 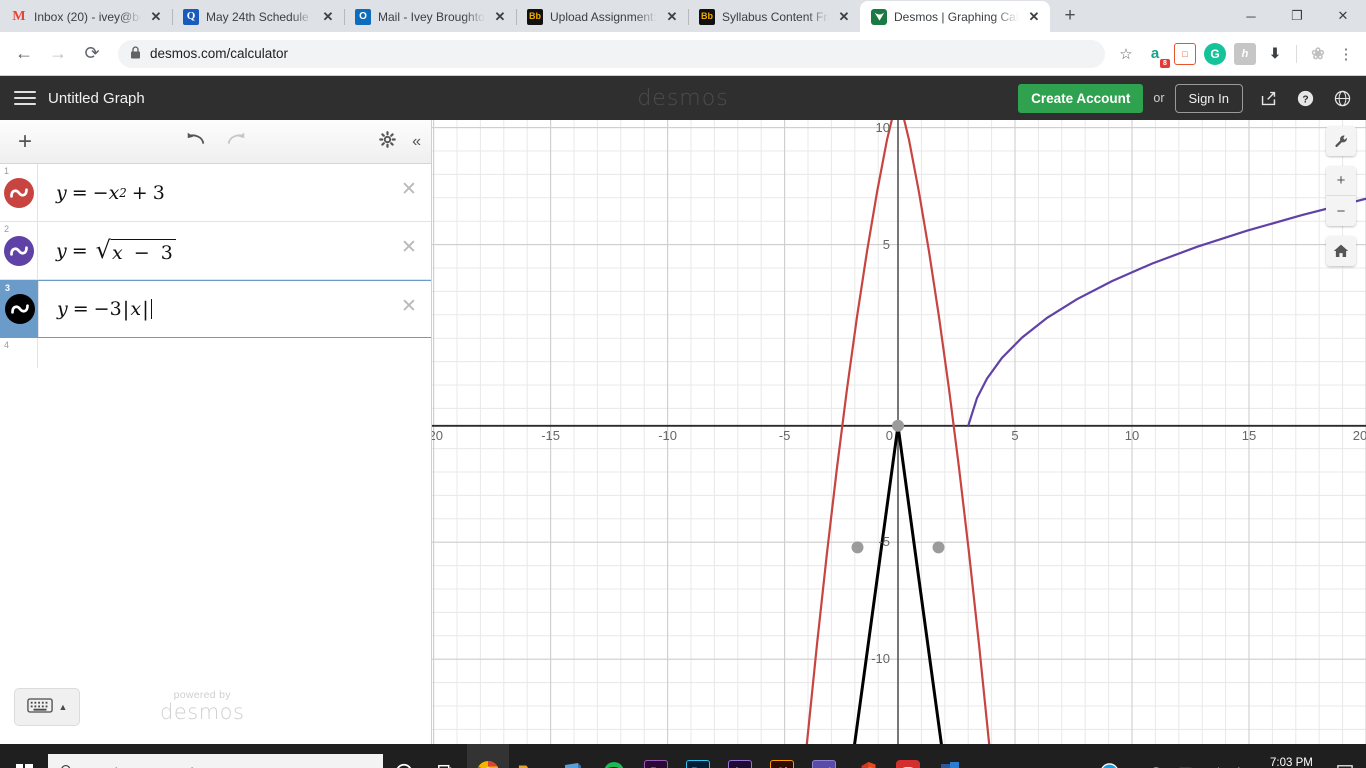 I want to click on keypad-toggle-button: ▲, so click(x=47, y=707).